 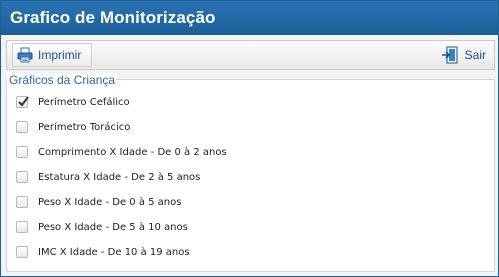 I want to click on checkbox-label: Perímetro Torácico, so click(x=84, y=127).